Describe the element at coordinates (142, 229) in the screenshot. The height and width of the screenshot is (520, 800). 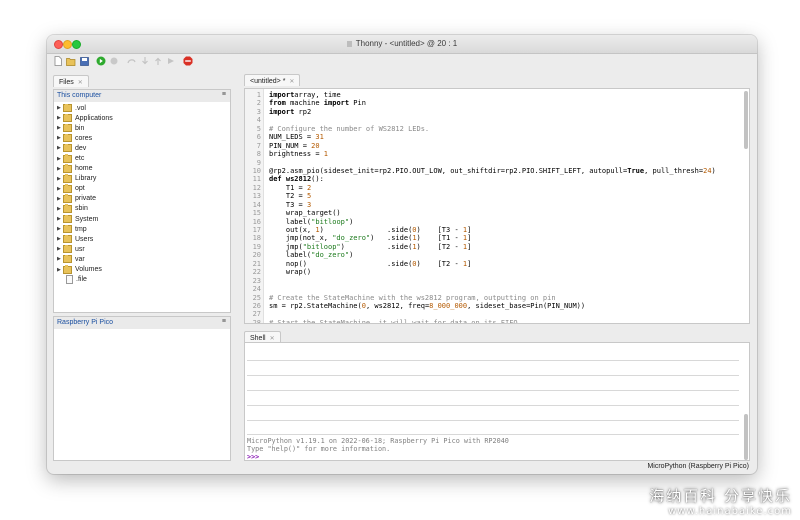
I see `tree-folder-item: ▶ tmp` at that location.